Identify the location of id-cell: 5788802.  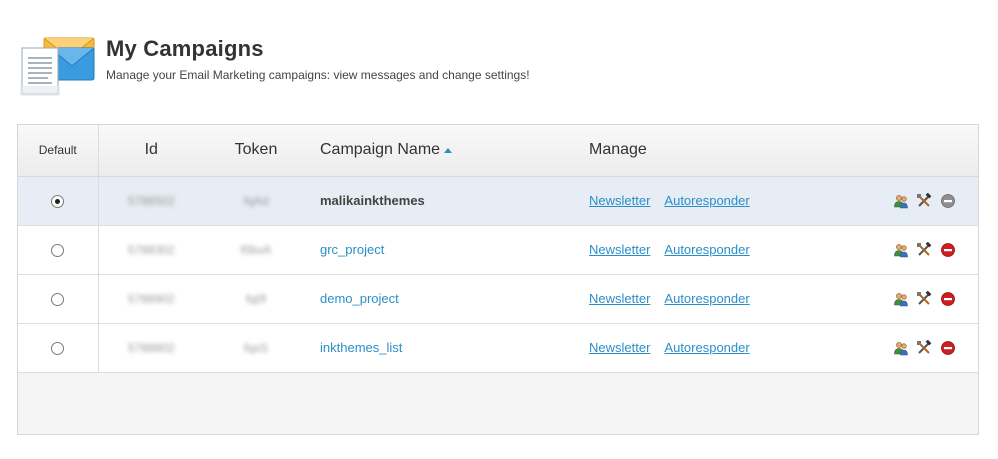
(151, 348).